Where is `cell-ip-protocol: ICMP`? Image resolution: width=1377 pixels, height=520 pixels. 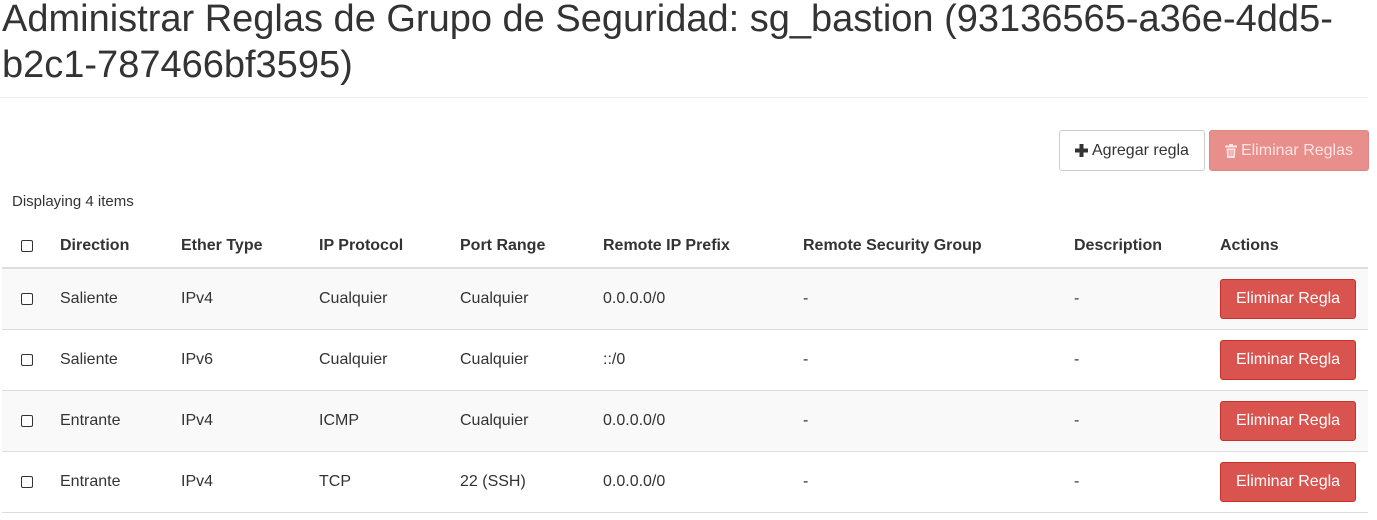 cell-ip-protocol: ICMP is located at coordinates (389, 421).